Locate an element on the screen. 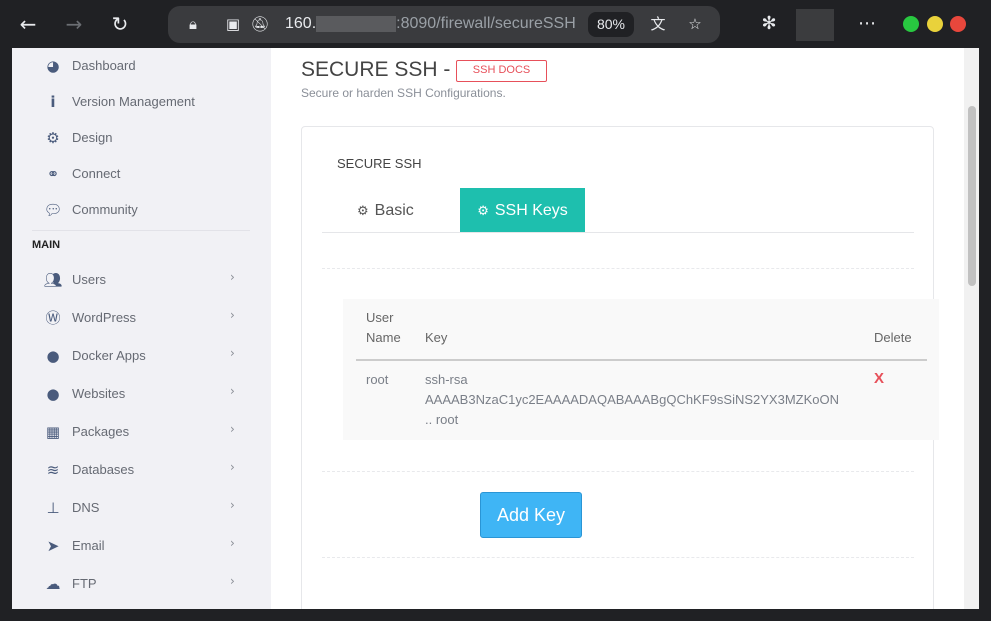 The width and height of the screenshot is (991, 621). bookmark-icon: ☆ is located at coordinates (695, 24).